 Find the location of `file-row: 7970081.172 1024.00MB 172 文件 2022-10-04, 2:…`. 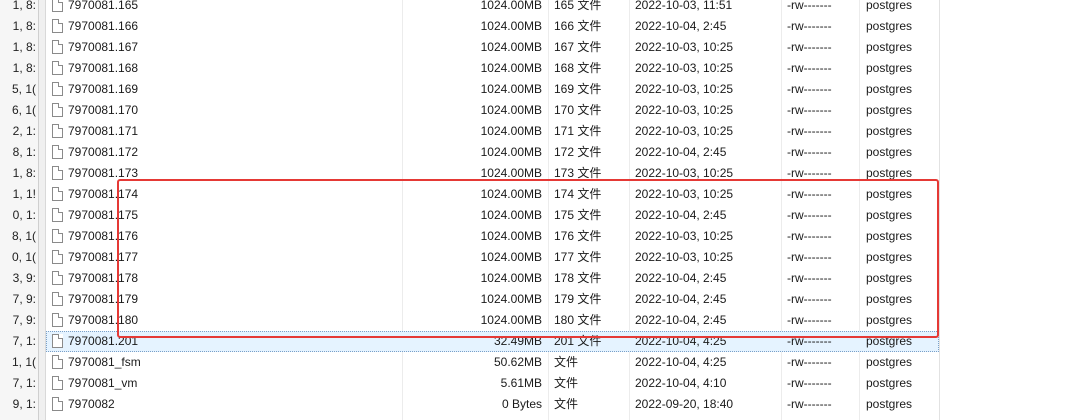

file-row: 7970081.172 1024.00MB 172 文件 2022-10-04, 2:… is located at coordinates (492, 152).